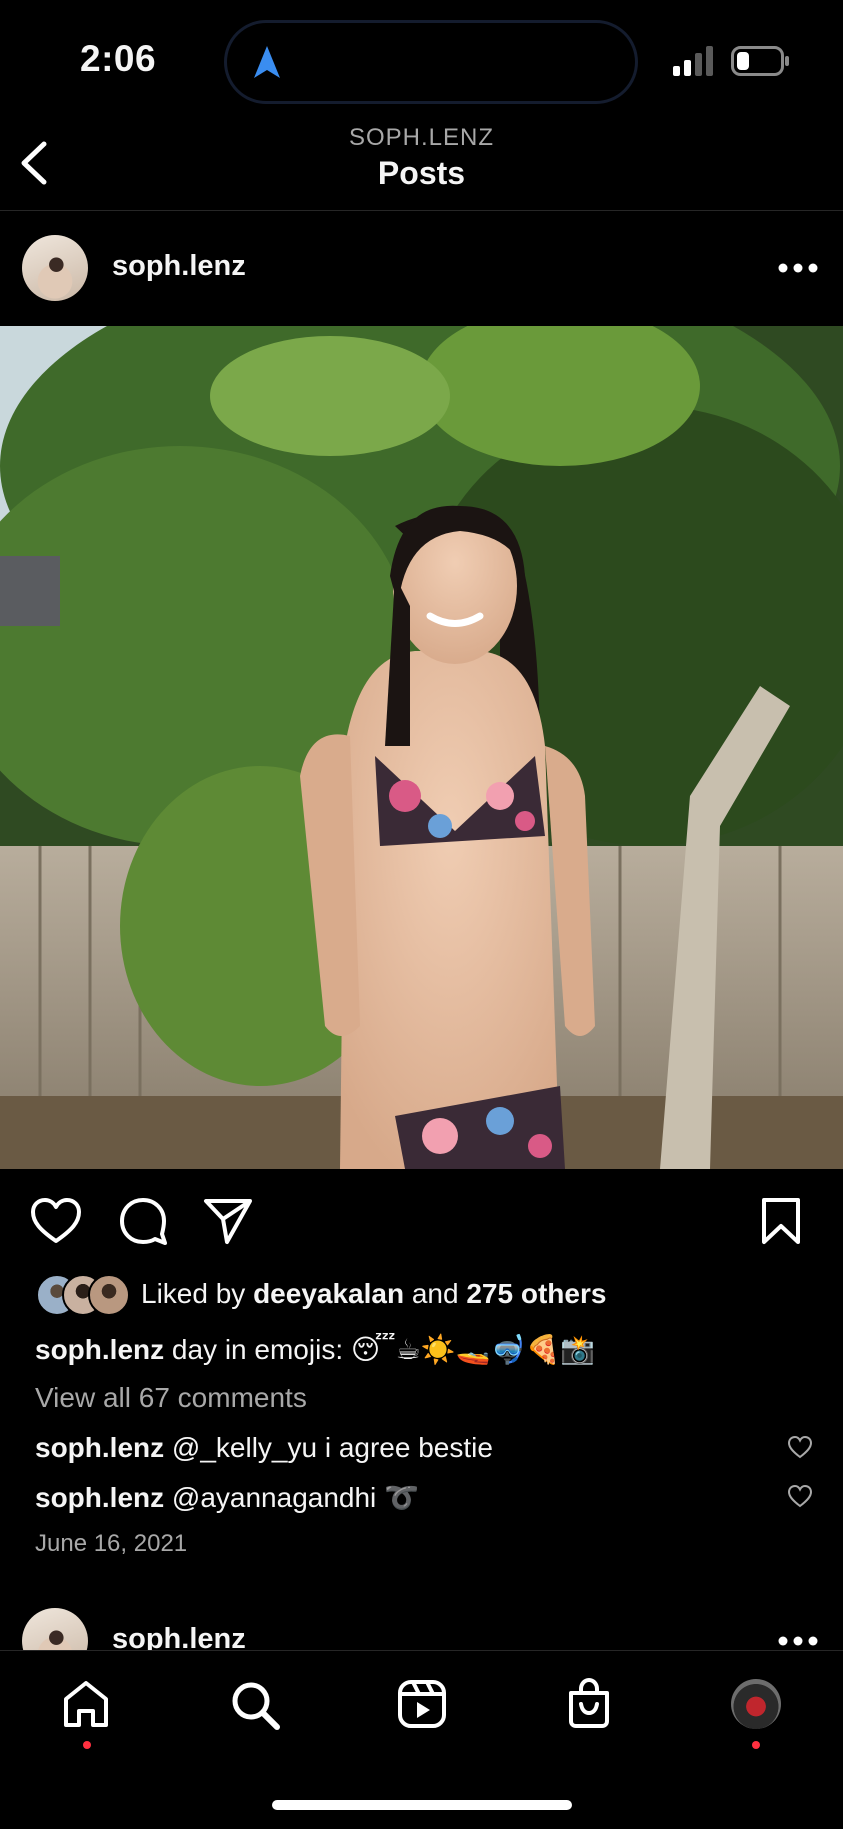 This screenshot has width=843, height=1829. Describe the element at coordinates (536, 1293) in the screenshot. I see `liked-by-others: 275 others` at that location.